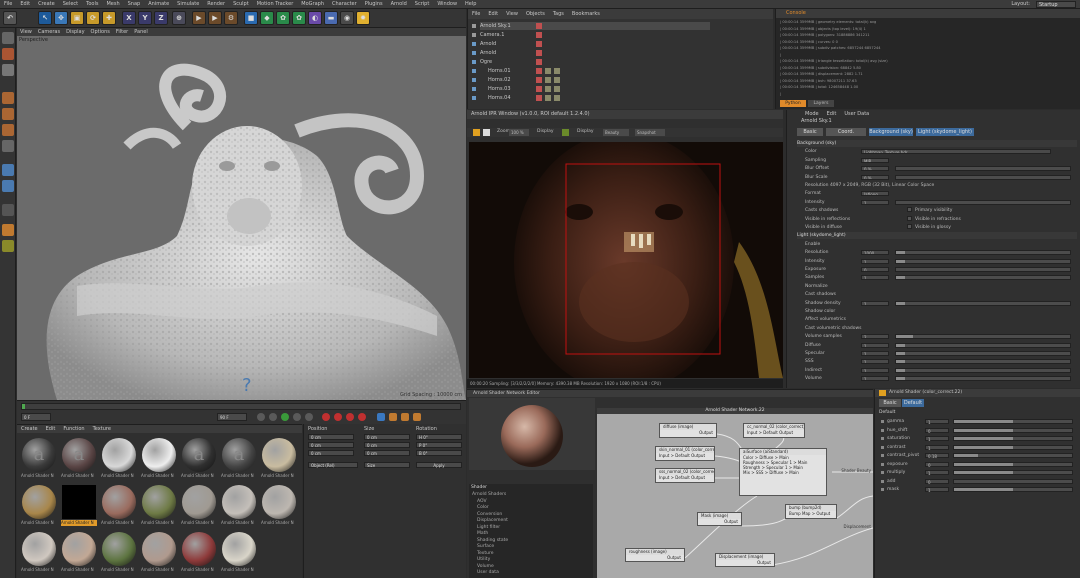  What do you see at coordinates (51, 429) in the screenshot?
I see `material-menu-edit: Edit` at bounding box center [51, 429].